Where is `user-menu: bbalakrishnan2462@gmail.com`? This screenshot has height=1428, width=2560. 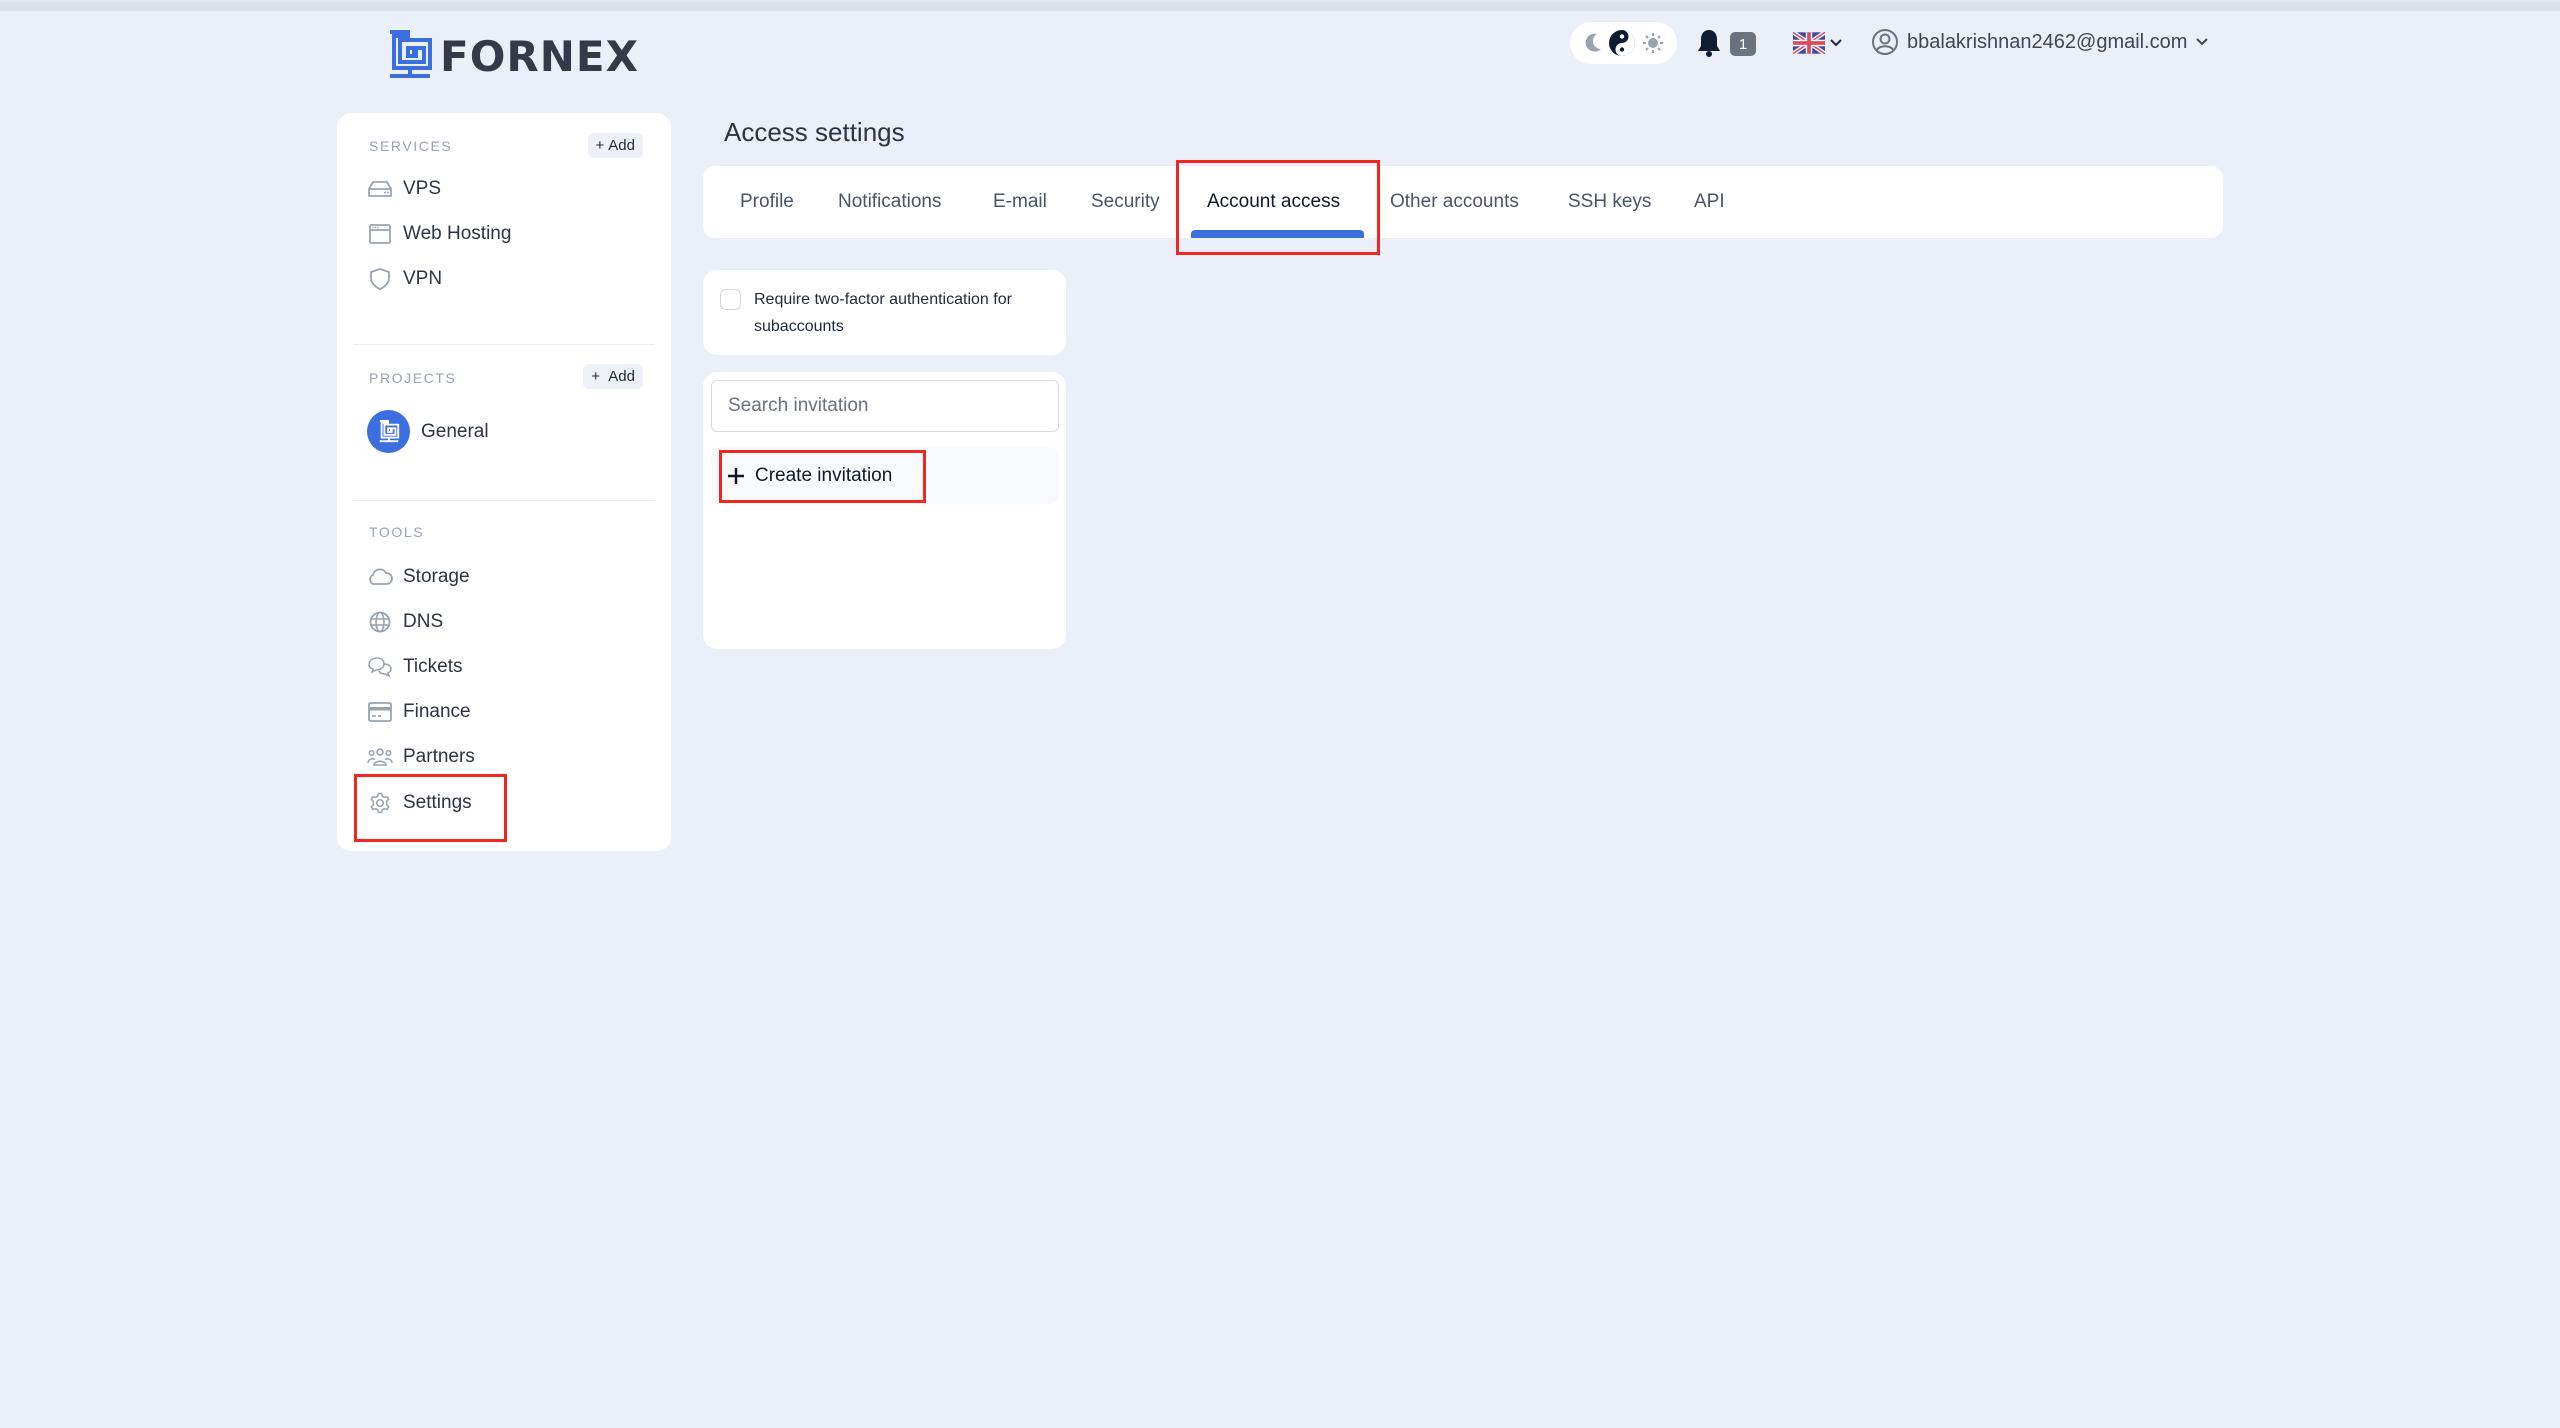
user-menu: bbalakrishnan2462@gmail.com is located at coordinates (2040, 42).